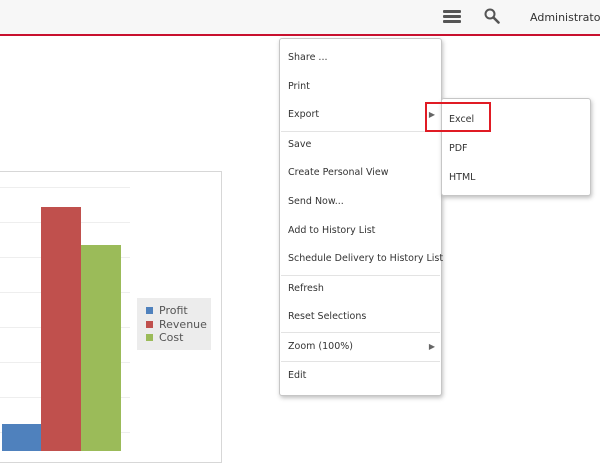 Image resolution: width=600 pixels, height=463 pixels. Describe the element at coordinates (327, 316) in the screenshot. I see `menu-item-label: Reset Selections` at that location.